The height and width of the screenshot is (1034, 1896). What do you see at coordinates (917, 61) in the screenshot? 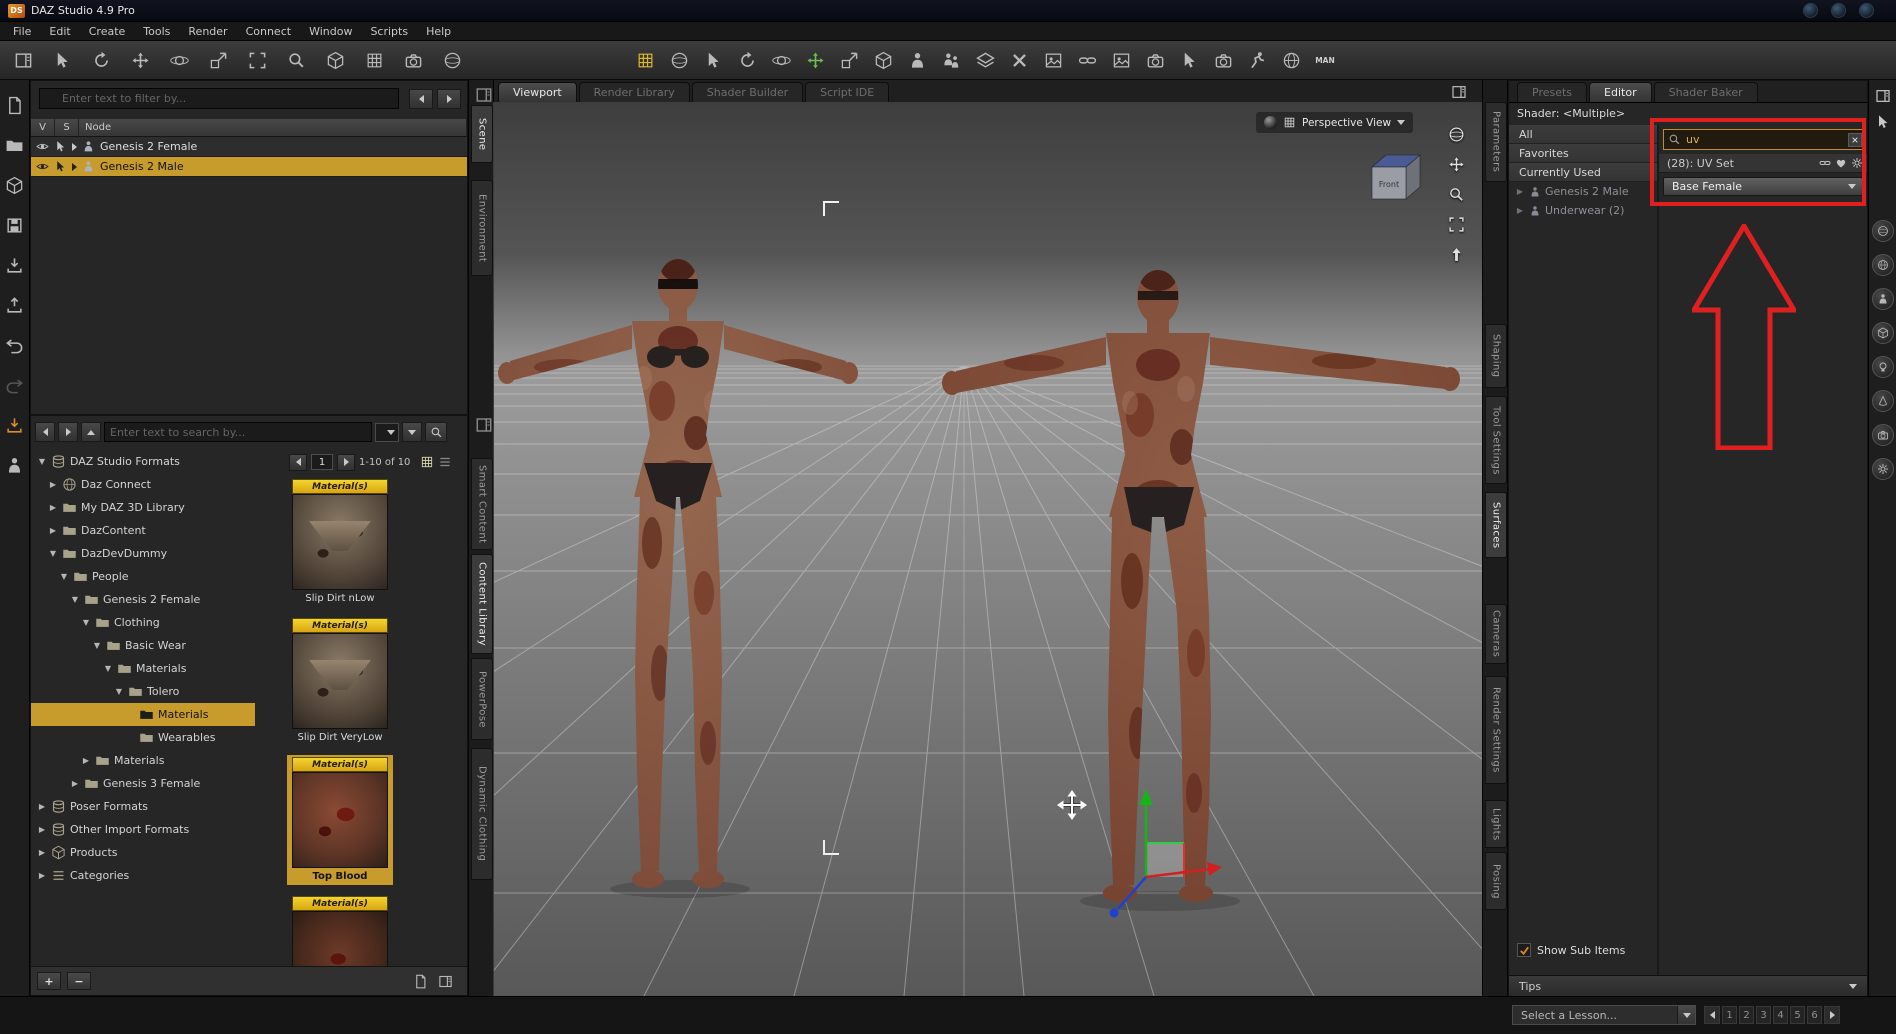
I see `figure-icon` at bounding box center [917, 61].